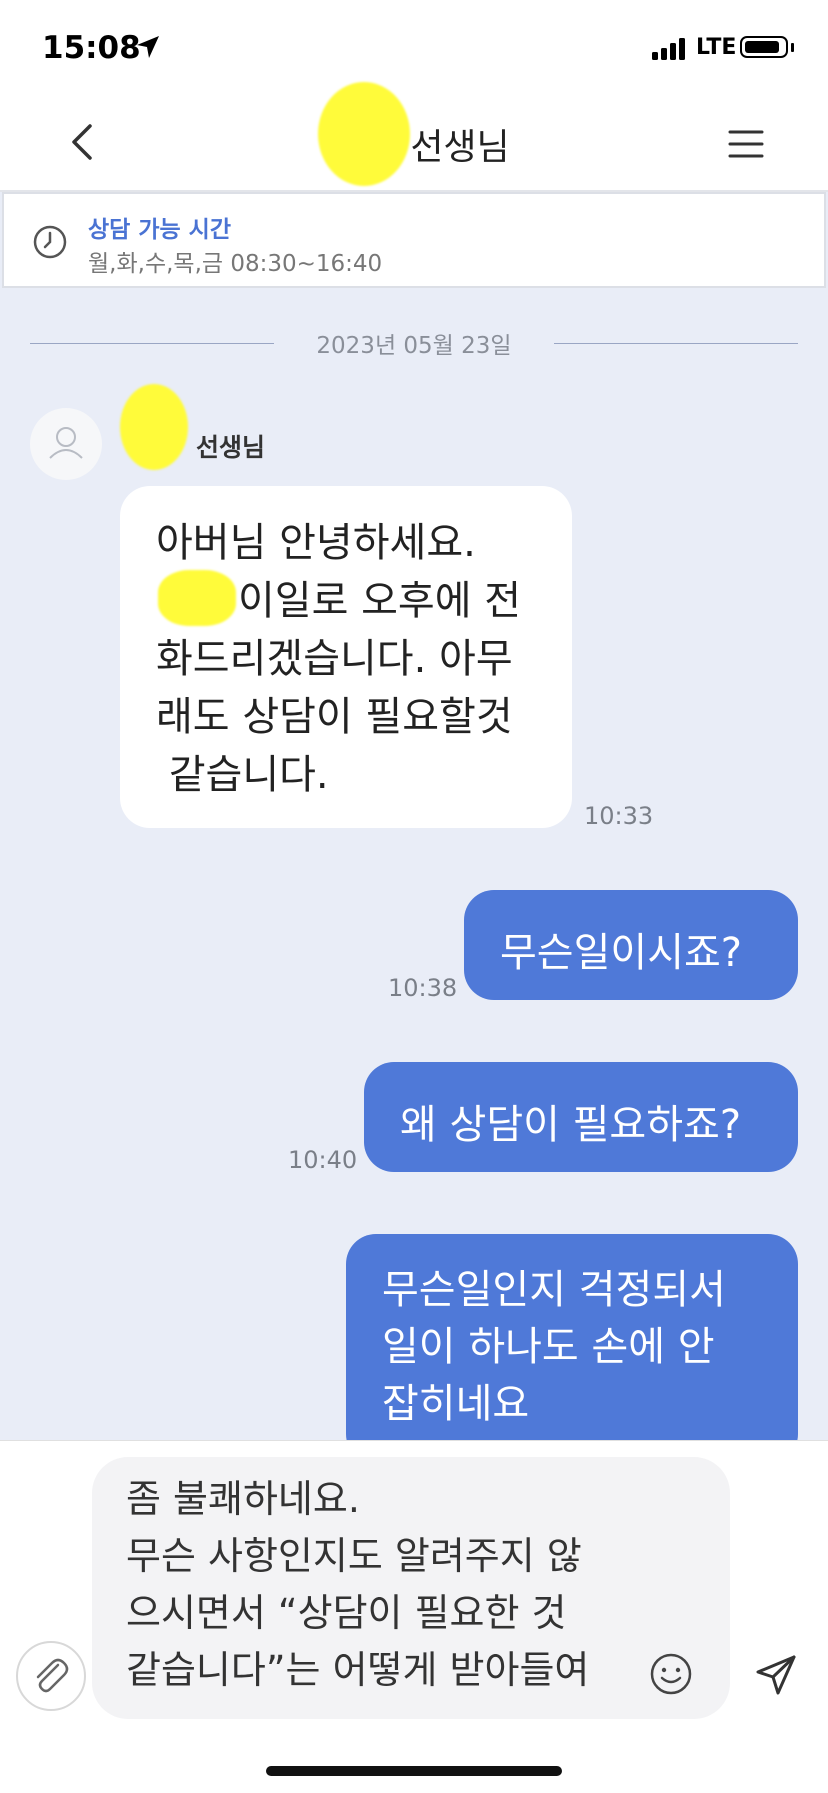 This screenshot has height=1793, width=828. I want to click on page-title: 선생님, so click(414, 144).